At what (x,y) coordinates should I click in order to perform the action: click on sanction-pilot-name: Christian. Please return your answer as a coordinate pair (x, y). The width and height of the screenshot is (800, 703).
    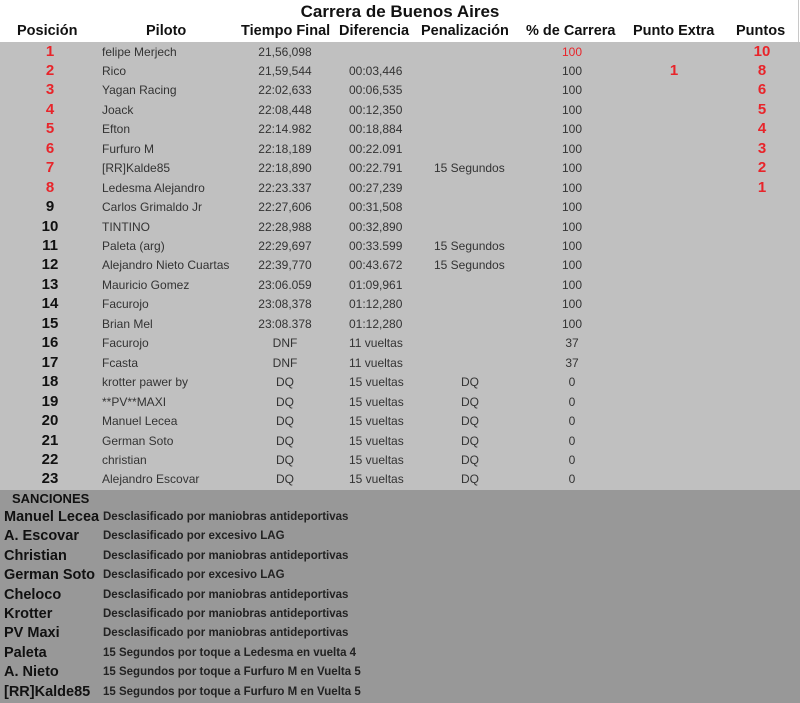
    Looking at the image, I should click on (35, 555).